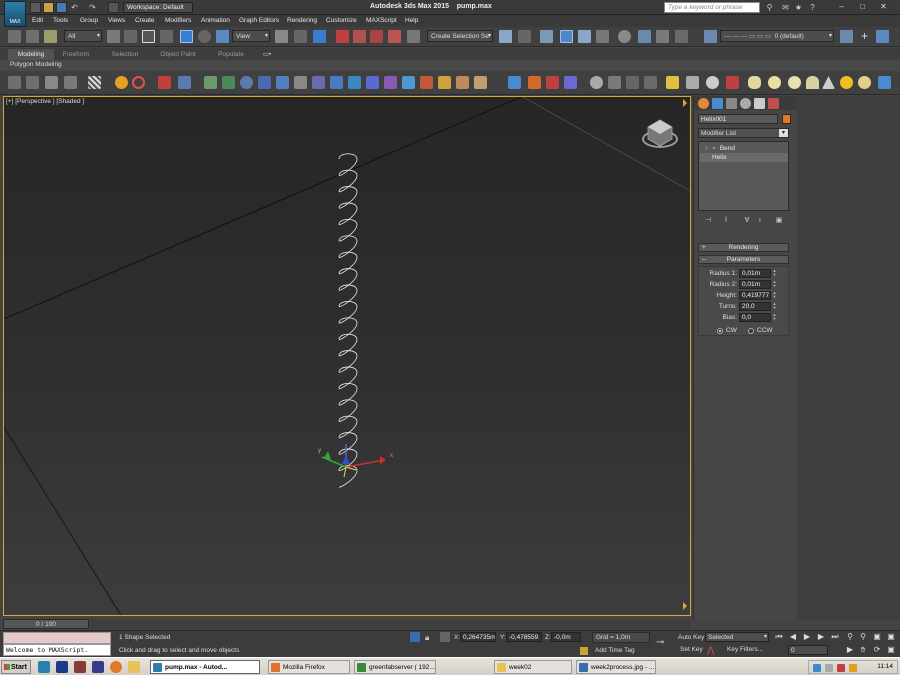 The width and height of the screenshot is (900, 675). What do you see at coordinates (710, 36) in the screenshot?
I see `layer-manager-icon` at bounding box center [710, 36].